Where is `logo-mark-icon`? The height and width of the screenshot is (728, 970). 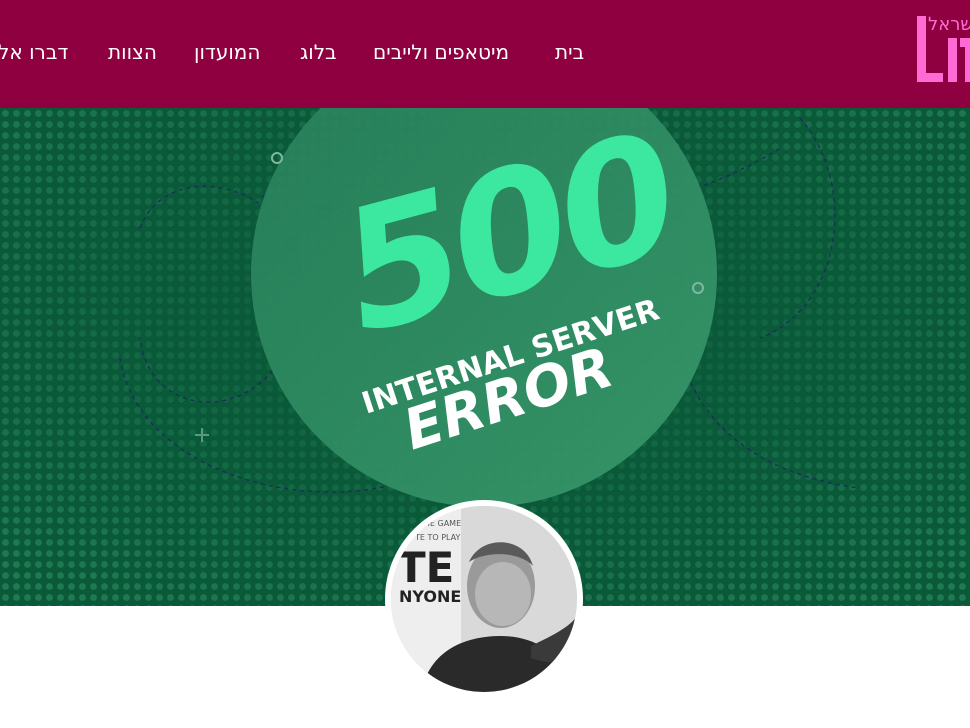
logo-mark-icon is located at coordinates (943, 49).